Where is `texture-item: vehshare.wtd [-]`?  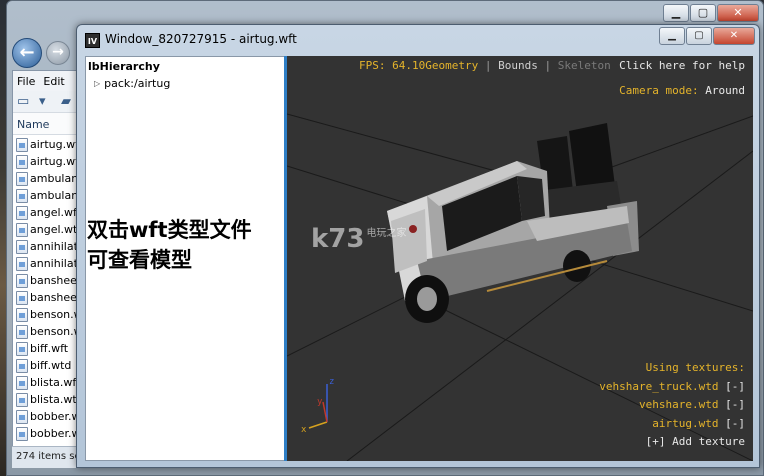 texture-item: vehshare.wtd [-] is located at coordinates (692, 404).